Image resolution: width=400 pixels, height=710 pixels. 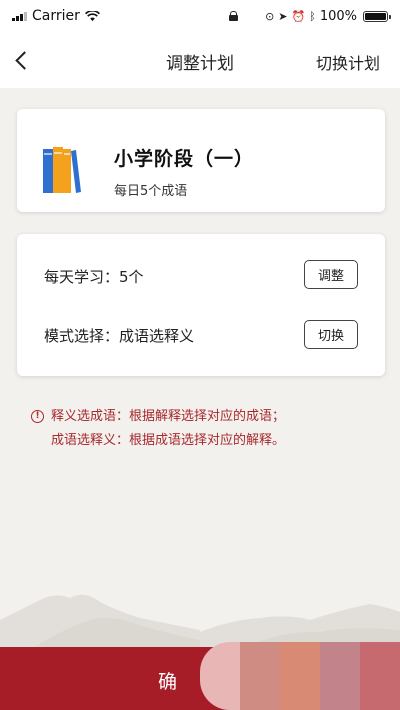 I want to click on daily-study-label: 每天学习：5个, so click(x=94, y=277).